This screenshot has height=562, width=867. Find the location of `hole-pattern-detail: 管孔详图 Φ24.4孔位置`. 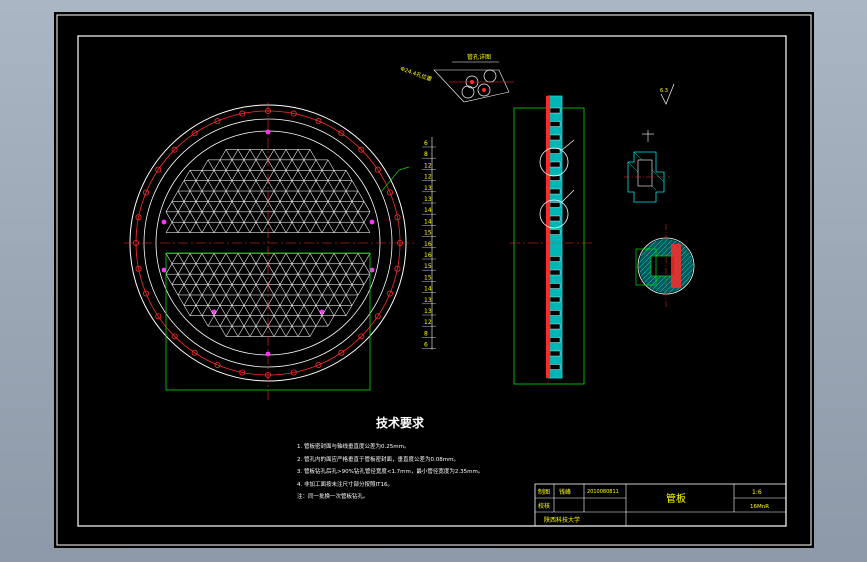

hole-pattern-detail: 管孔详图 Φ24.4孔位置 is located at coordinates (456, 78).